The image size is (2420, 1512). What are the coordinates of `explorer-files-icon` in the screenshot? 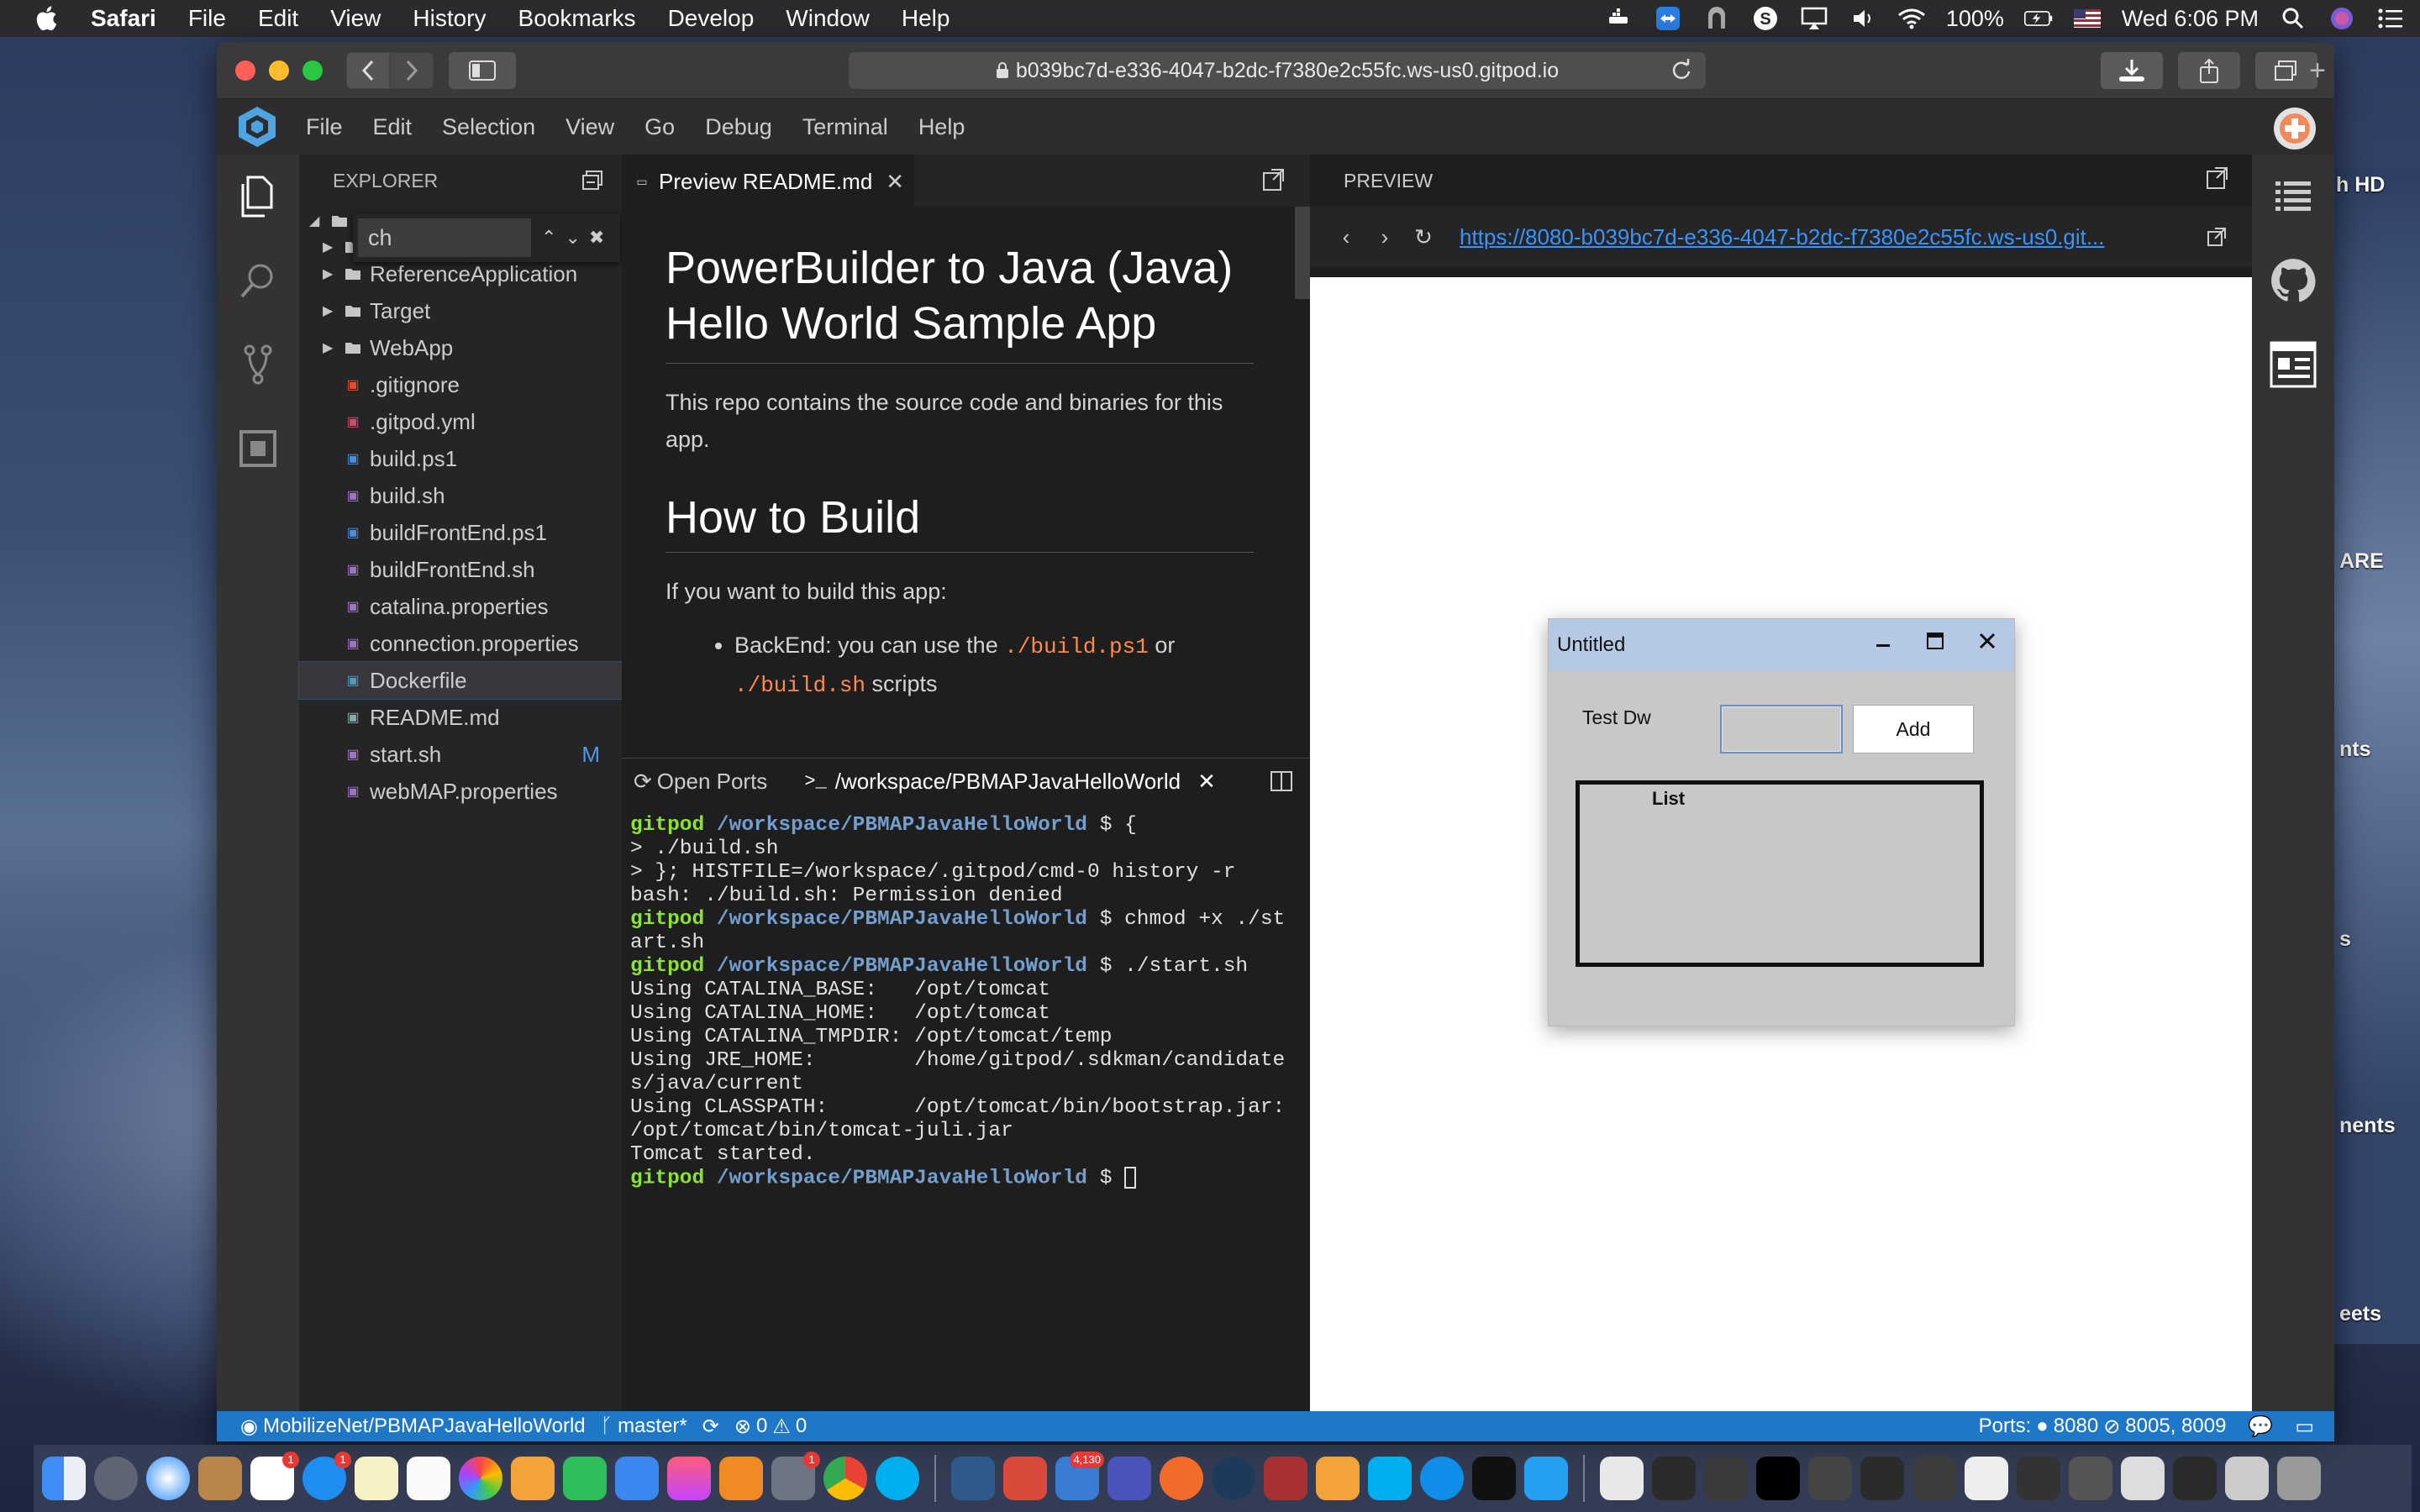 It's located at (258, 197).